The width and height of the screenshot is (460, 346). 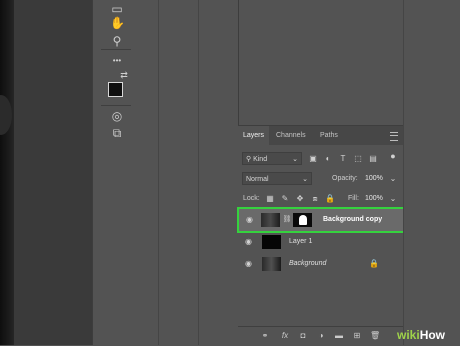 What do you see at coordinates (373, 159) in the screenshot?
I see `smart-object-filter-icon: ▤` at bounding box center [373, 159].